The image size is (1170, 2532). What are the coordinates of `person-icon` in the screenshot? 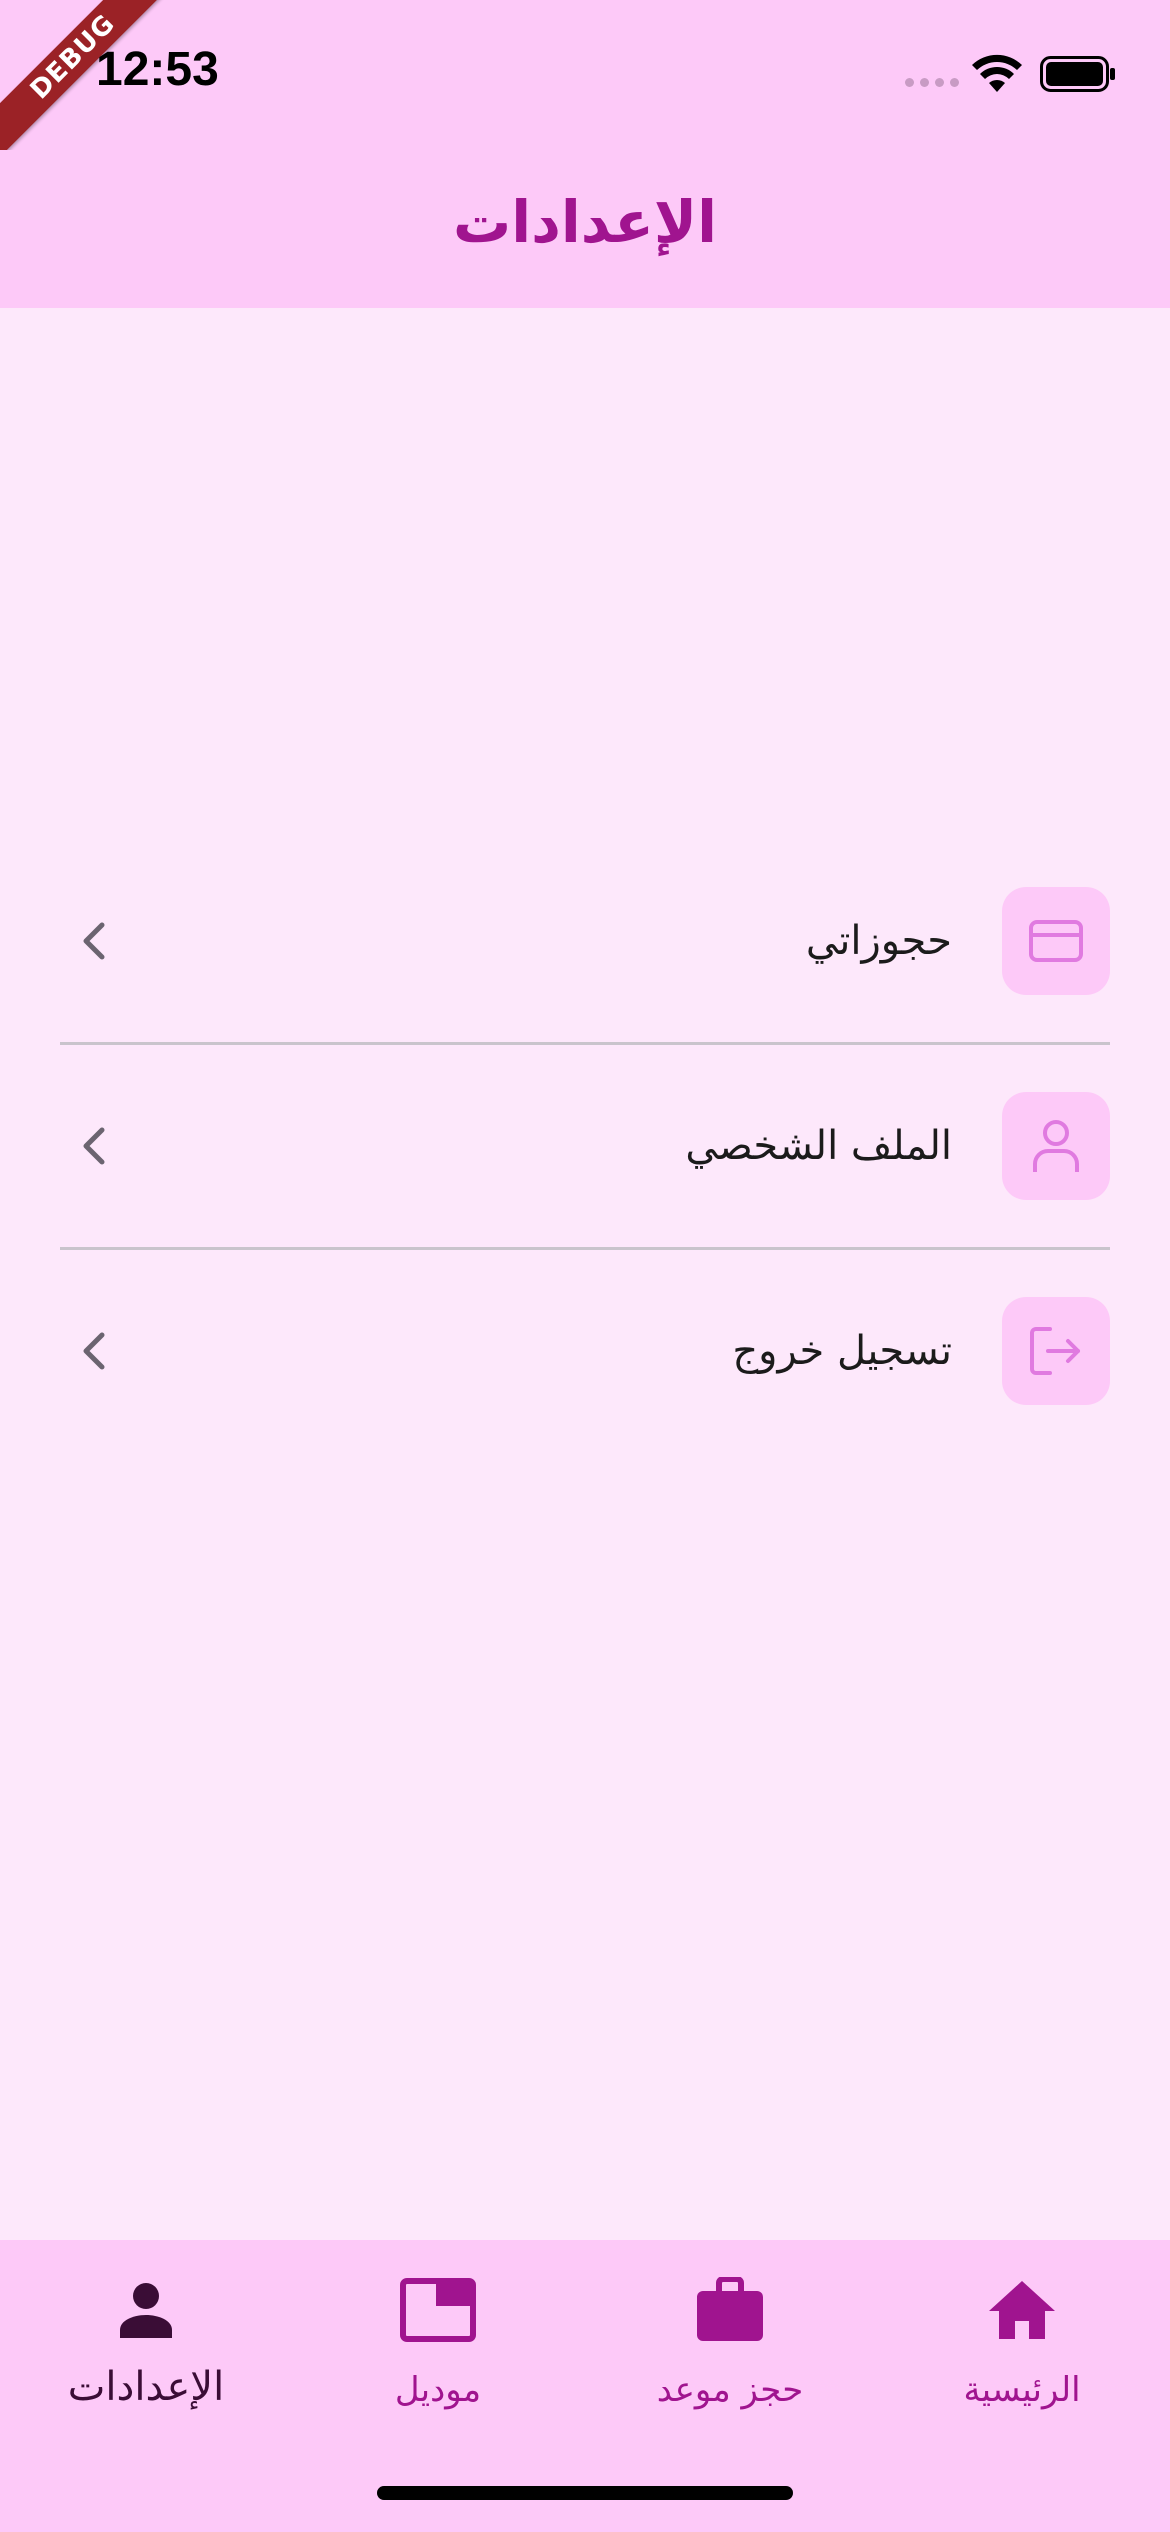 It's located at (1056, 1146).